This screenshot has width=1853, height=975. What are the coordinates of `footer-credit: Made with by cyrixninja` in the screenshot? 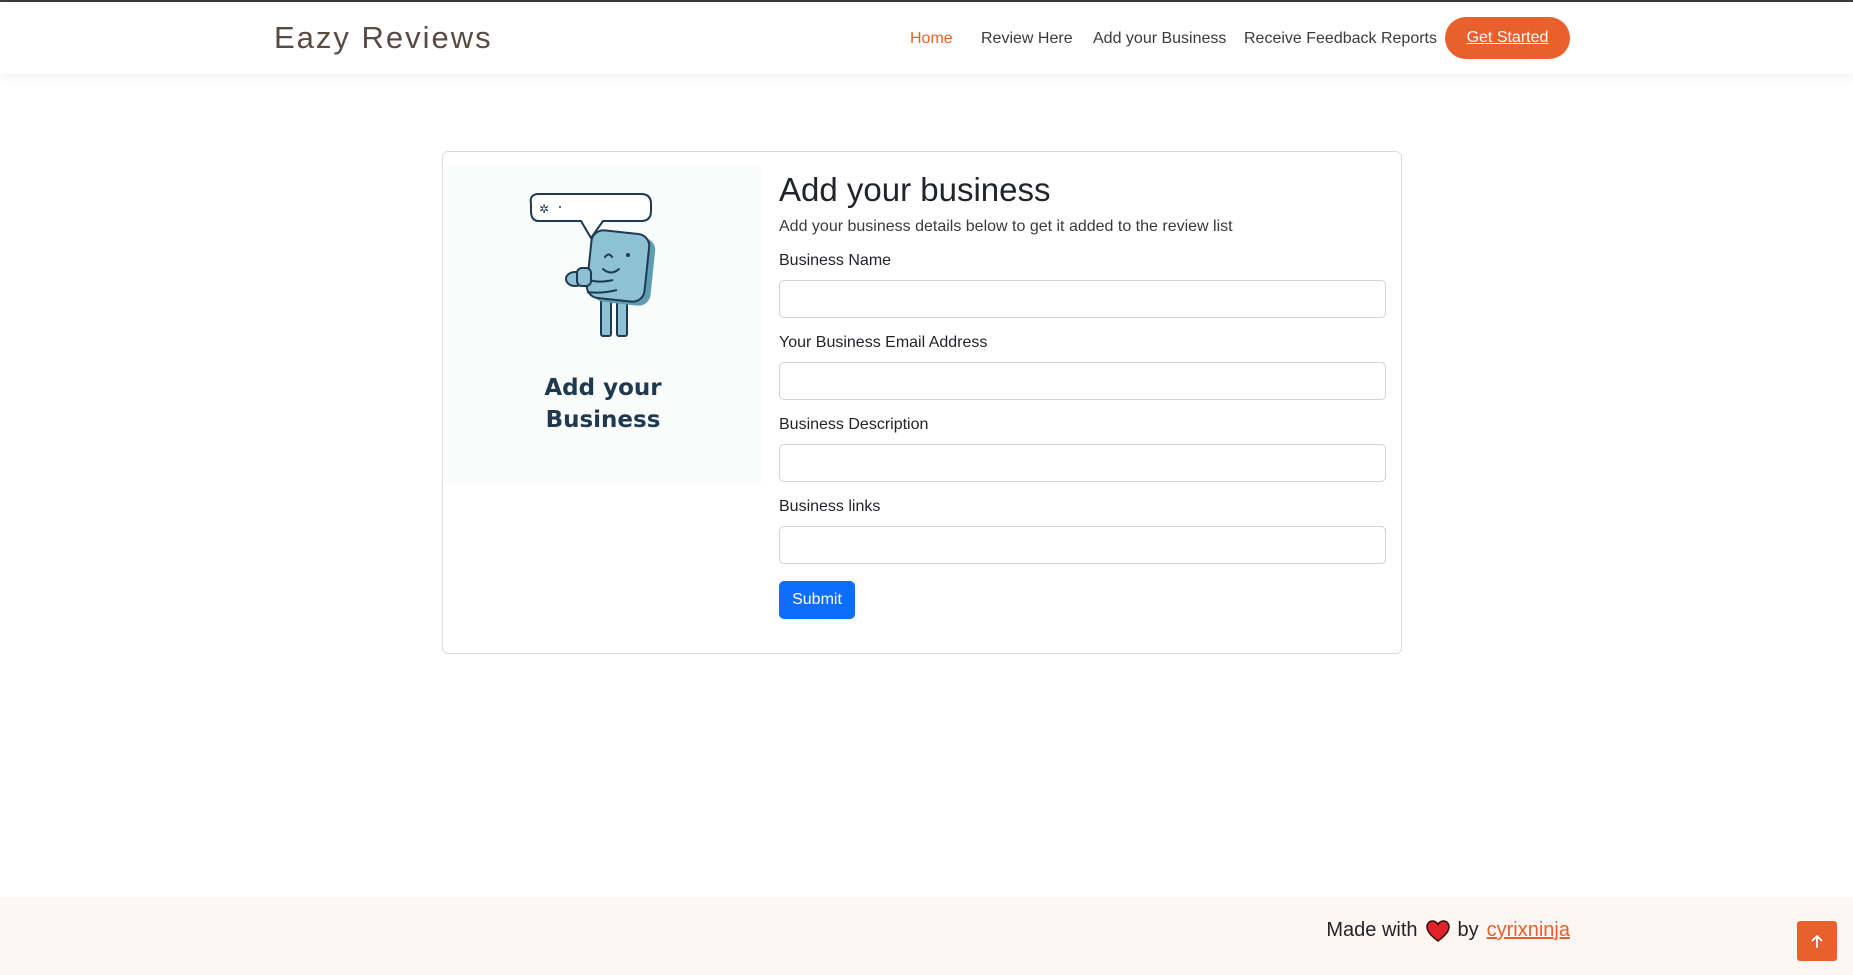 It's located at (1448, 930).